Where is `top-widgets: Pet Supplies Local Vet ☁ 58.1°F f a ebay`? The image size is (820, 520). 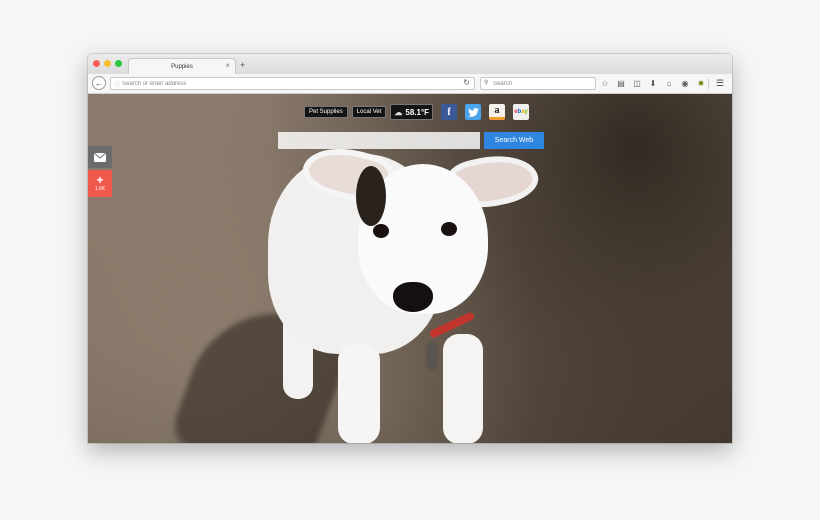
top-widgets: Pet Supplies Local Vet ☁ 58.1°F f a ebay is located at coordinates (417, 112).